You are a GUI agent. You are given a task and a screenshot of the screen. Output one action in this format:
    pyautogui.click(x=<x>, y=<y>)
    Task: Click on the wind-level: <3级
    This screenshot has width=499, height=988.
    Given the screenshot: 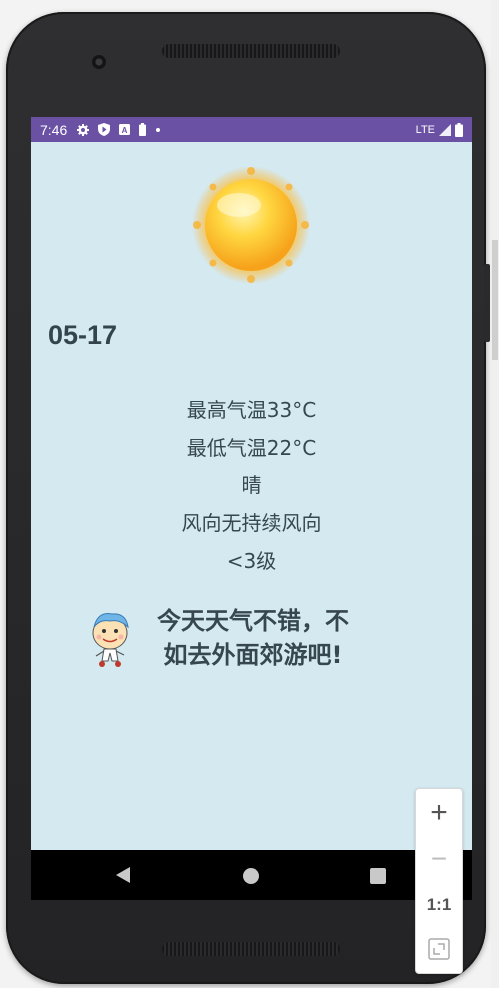 What is the action you would take?
    pyautogui.click(x=251, y=561)
    